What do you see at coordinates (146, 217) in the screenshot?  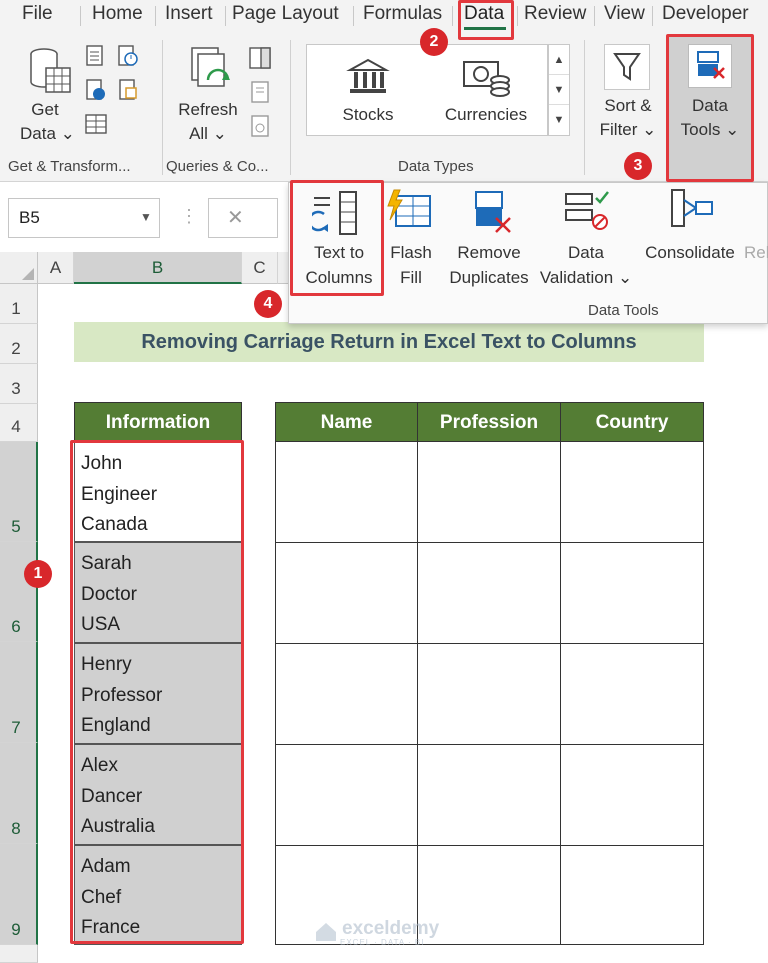 I see `chevron-down-icon: ▼` at bounding box center [146, 217].